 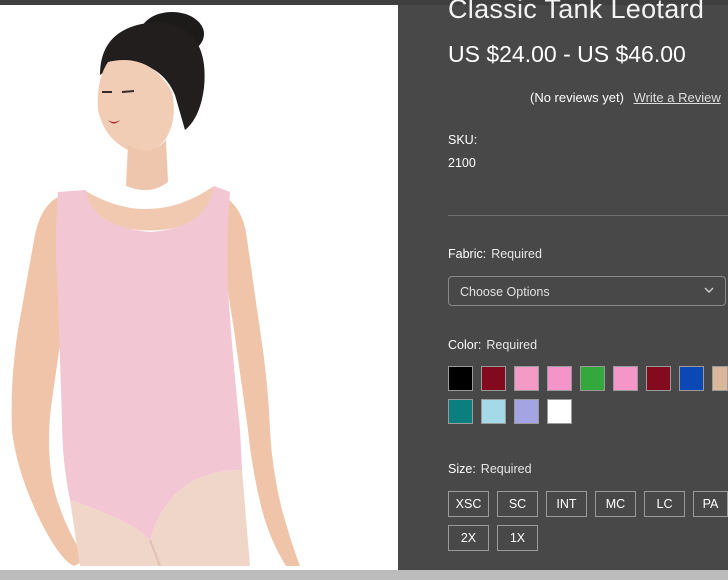 I want to click on product-title: Classic Tank Leotard, so click(x=576, y=12).